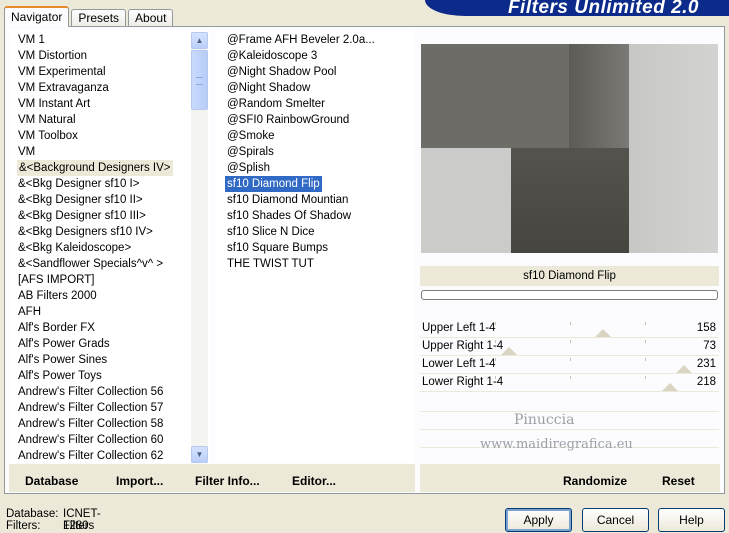 Image resolution: width=729 pixels, height=533 pixels. Describe the element at coordinates (288, 120) in the screenshot. I see `filter-item: @SFI0 RainbowGround` at that location.